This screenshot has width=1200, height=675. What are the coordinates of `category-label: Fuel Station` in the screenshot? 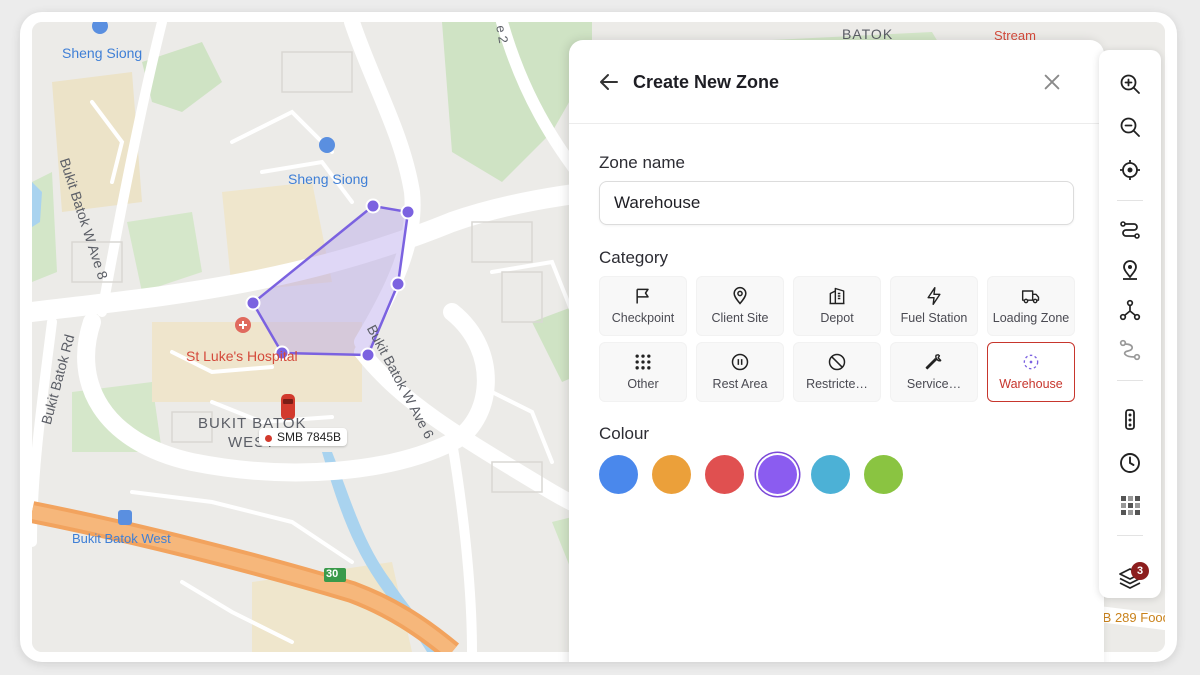 It's located at (934, 318).